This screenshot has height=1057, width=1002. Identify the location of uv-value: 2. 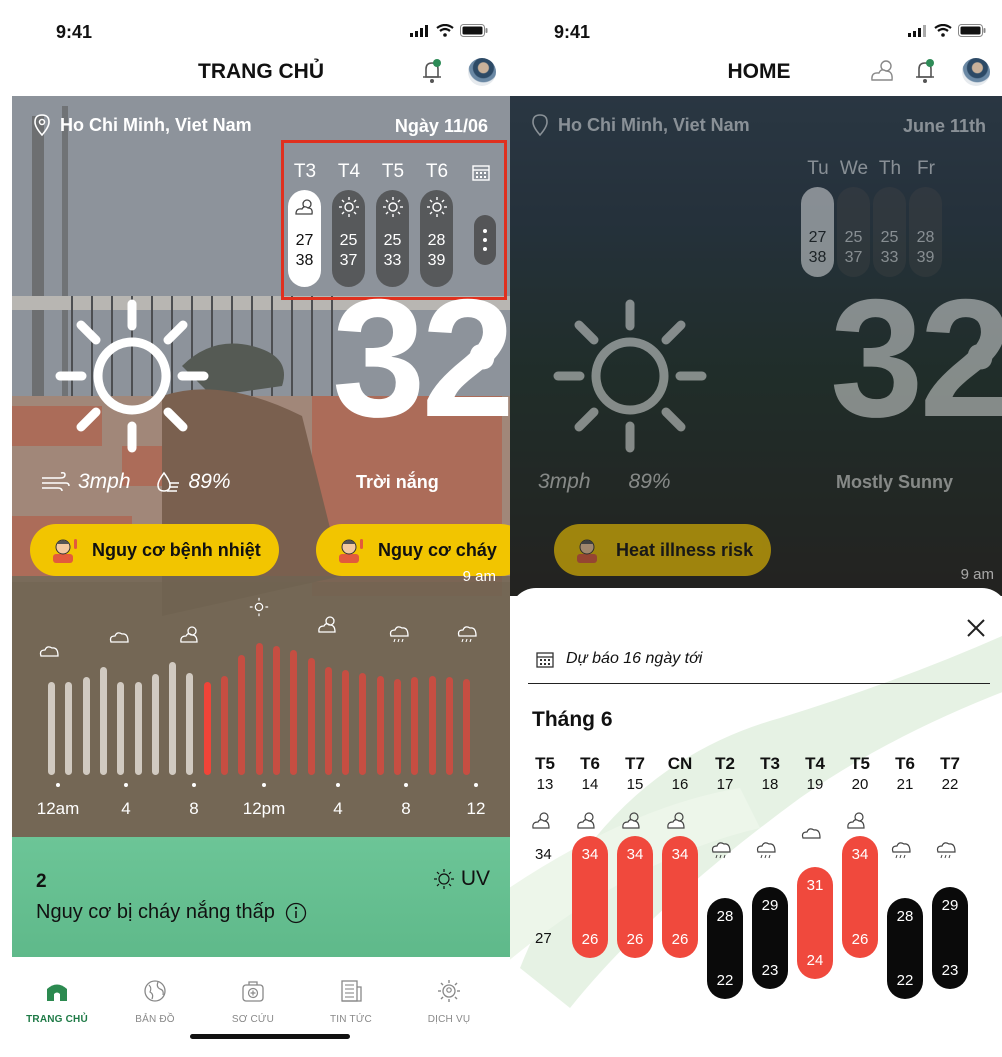
(41, 881).